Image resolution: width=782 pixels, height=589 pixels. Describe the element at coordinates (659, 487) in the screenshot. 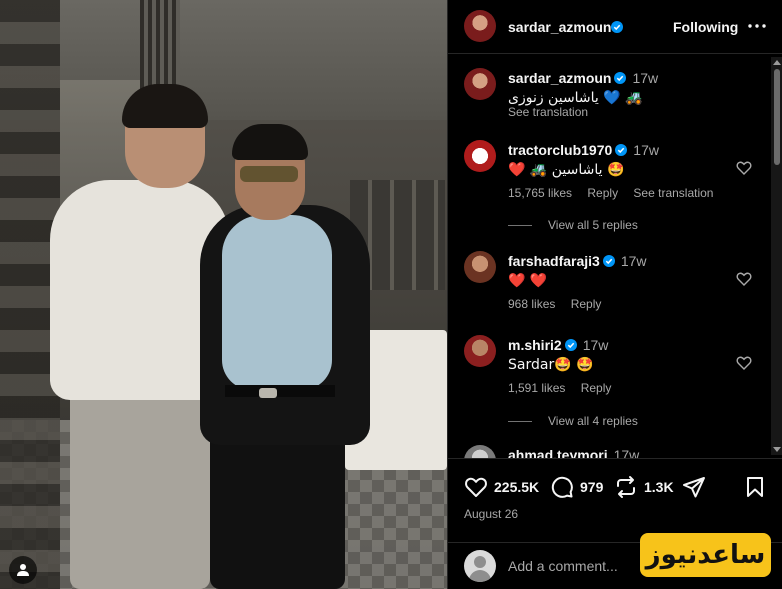

I see `repost-count: 1.3K` at that location.